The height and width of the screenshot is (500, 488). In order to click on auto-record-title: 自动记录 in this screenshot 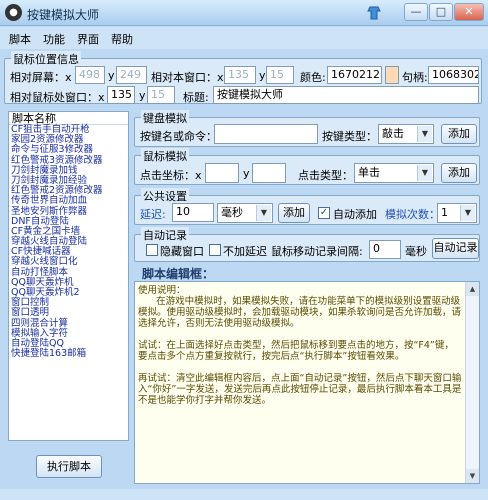, I will do `click(165, 235)`.